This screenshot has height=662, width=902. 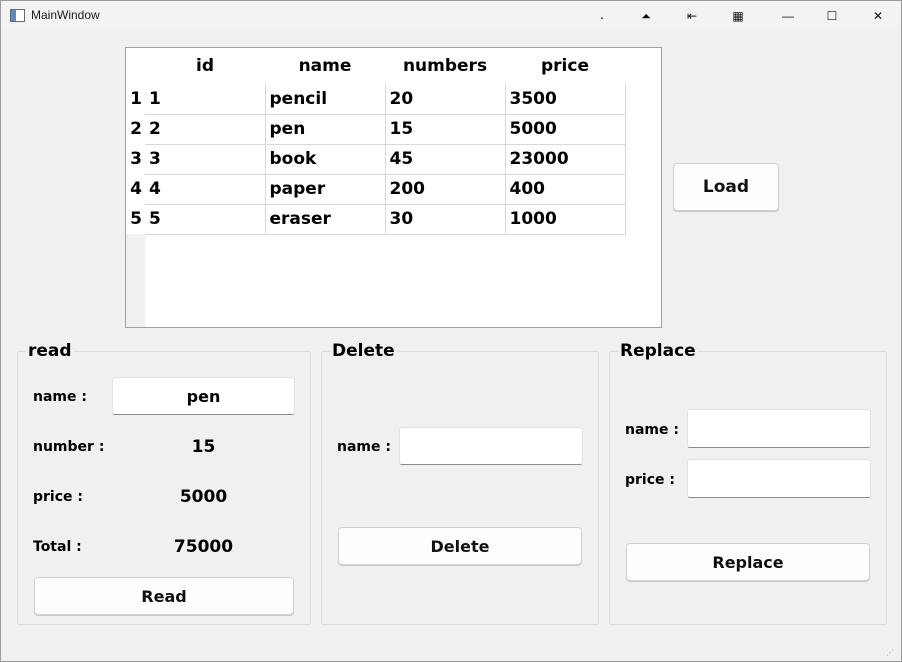 What do you see at coordinates (205, 159) in the screenshot?
I see `table-cell: 3` at bounding box center [205, 159].